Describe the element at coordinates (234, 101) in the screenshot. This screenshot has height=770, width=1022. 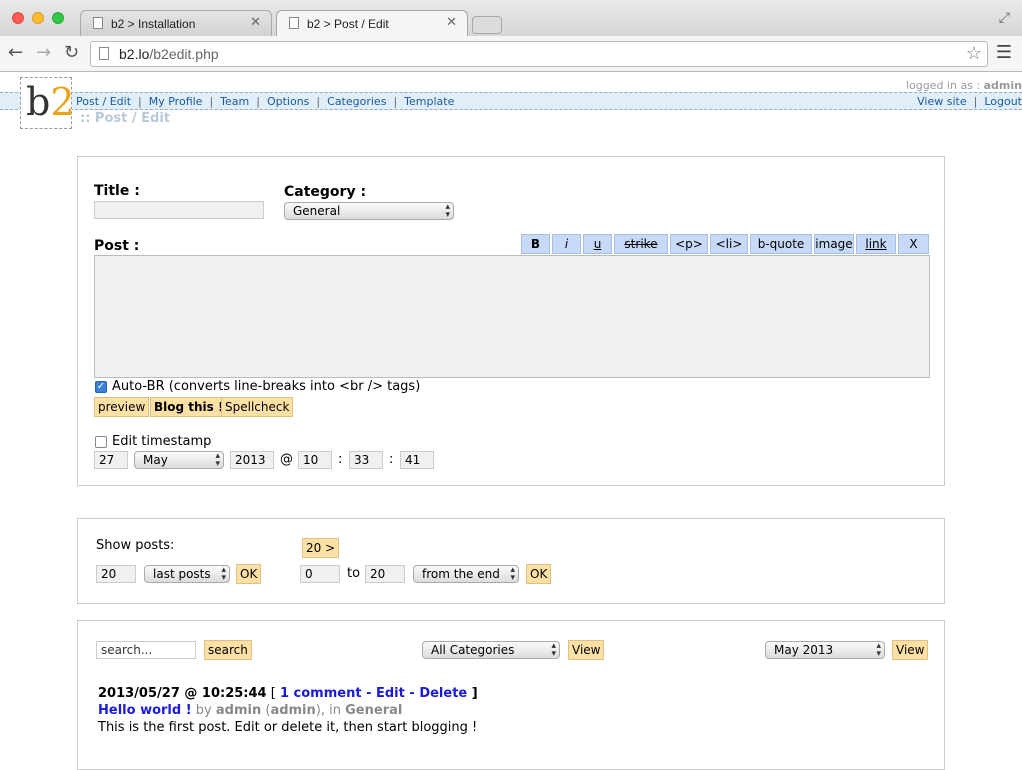
I see `nav-team: Team` at that location.